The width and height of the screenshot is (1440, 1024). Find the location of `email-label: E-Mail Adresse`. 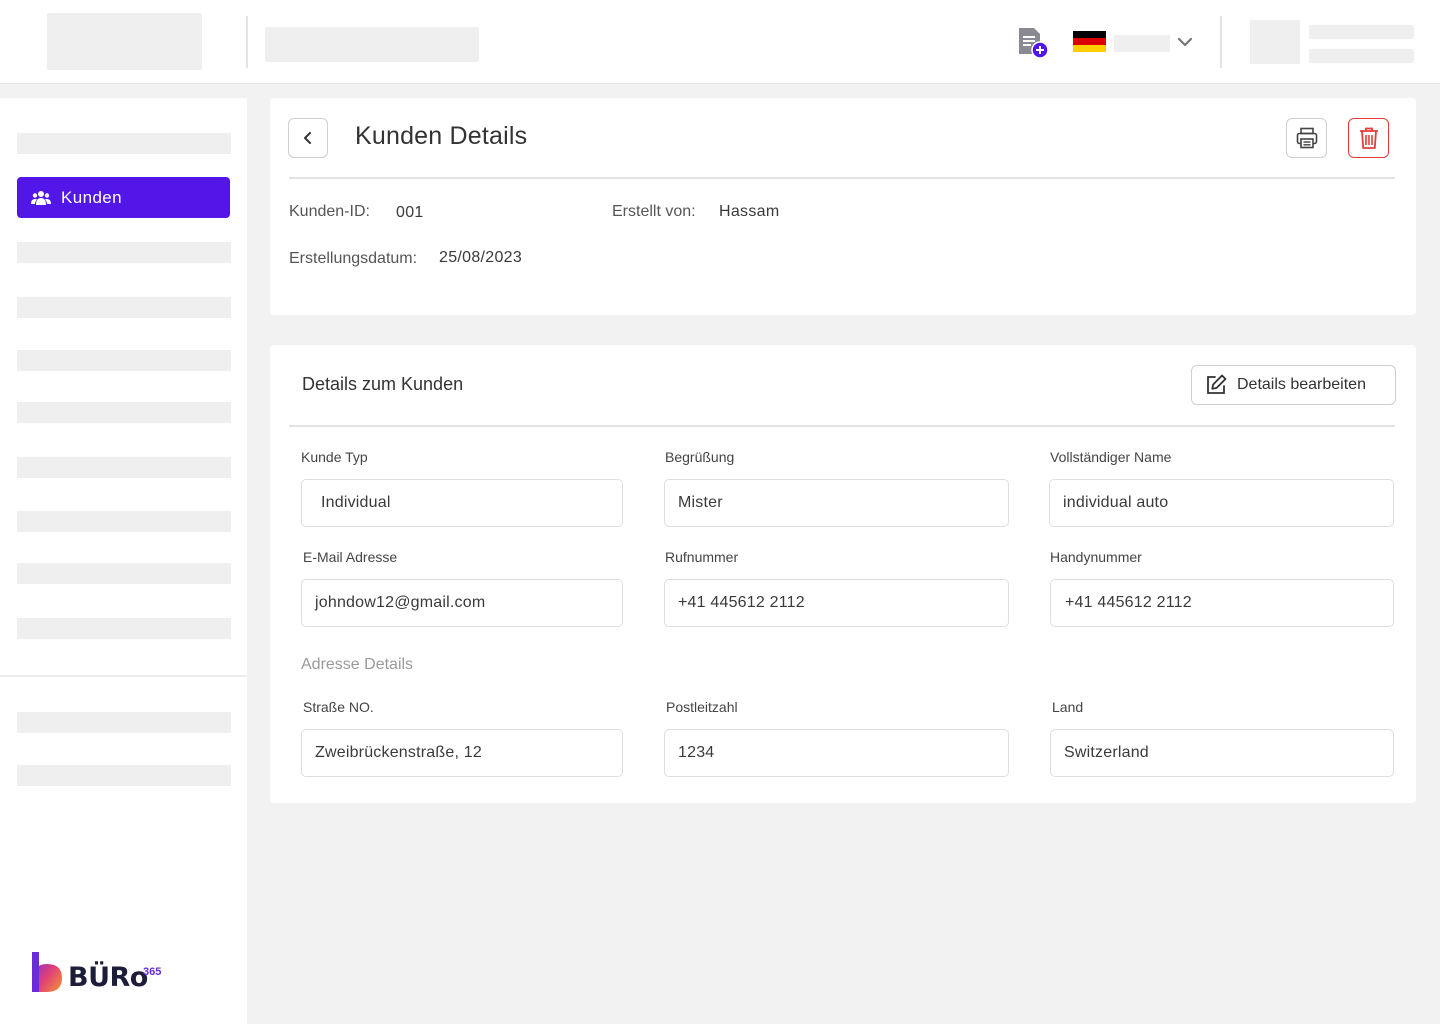

email-label: E-Mail Adresse is located at coordinates (350, 557).